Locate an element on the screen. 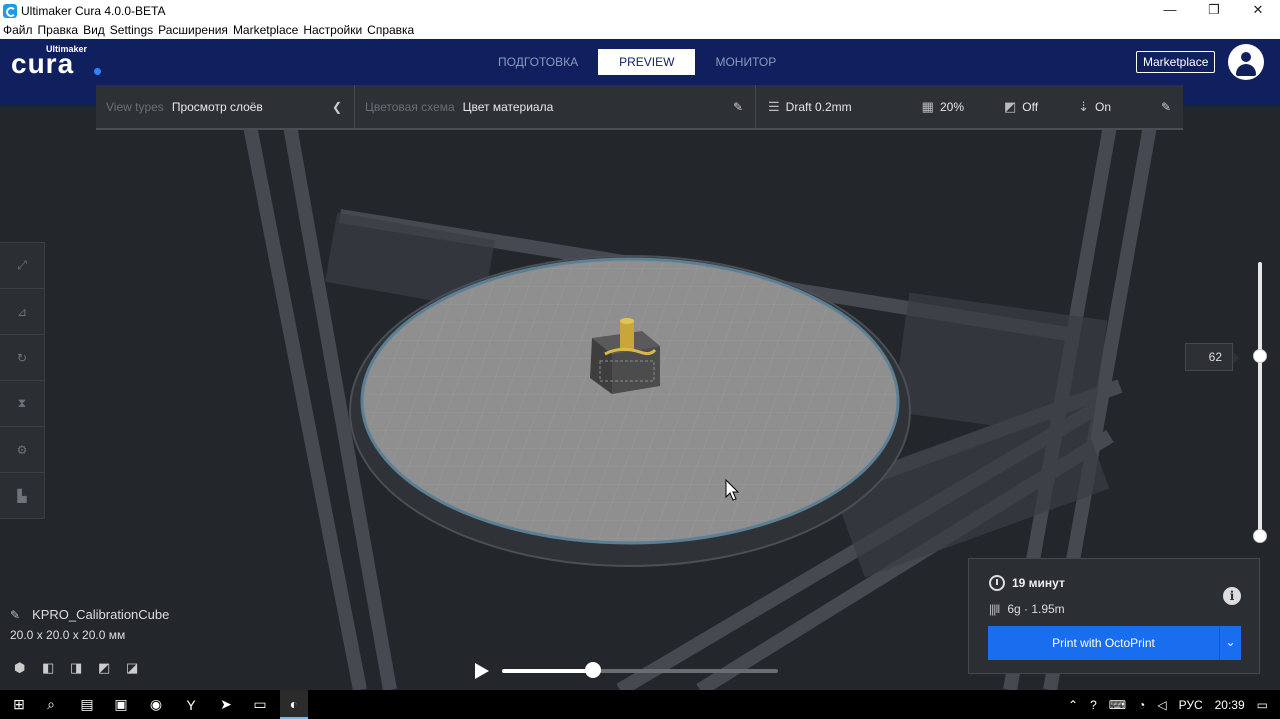 The width and height of the screenshot is (1280, 719). view-types-value: Просмотр слоёв is located at coordinates (217, 106).